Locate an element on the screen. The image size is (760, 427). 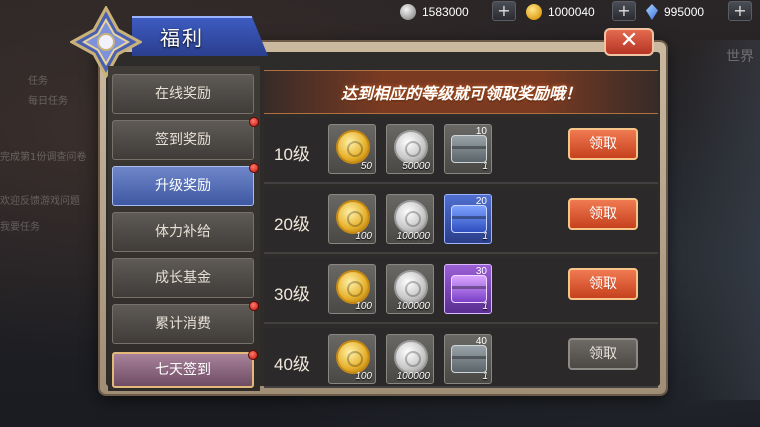
reward-level: 20级 is located at coordinates (292, 224).